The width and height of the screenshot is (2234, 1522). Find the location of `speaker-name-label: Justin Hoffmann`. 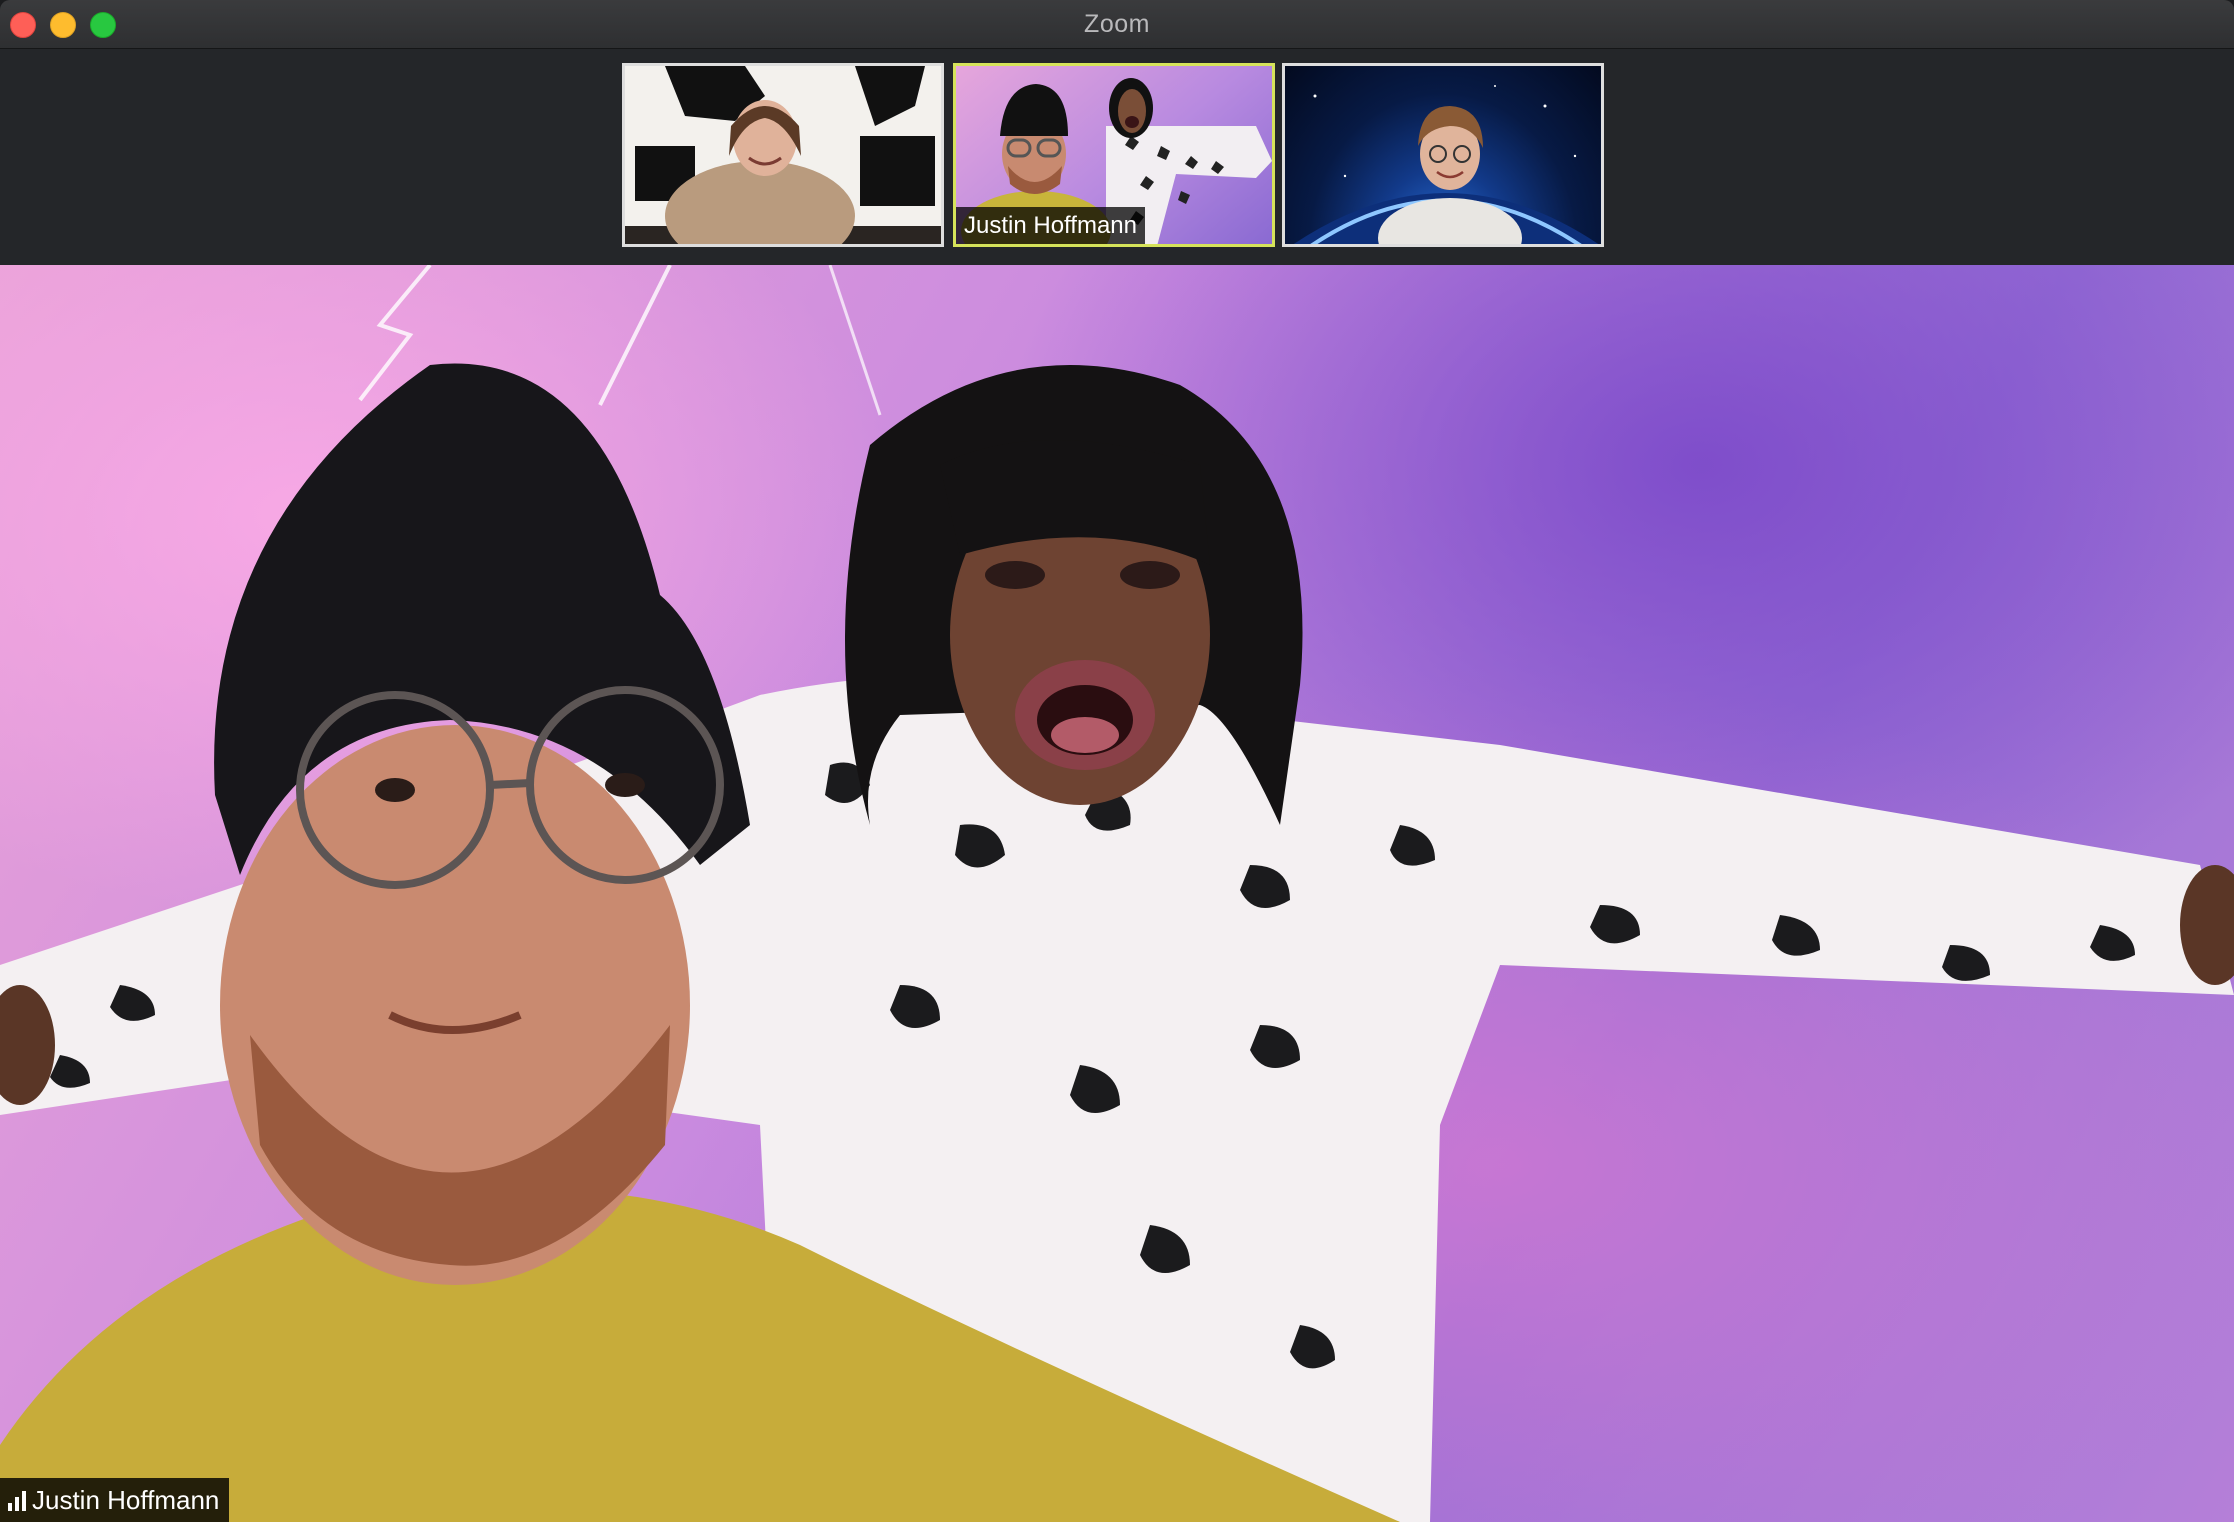

speaker-name-label: Justin Hoffmann is located at coordinates (115, 1500).